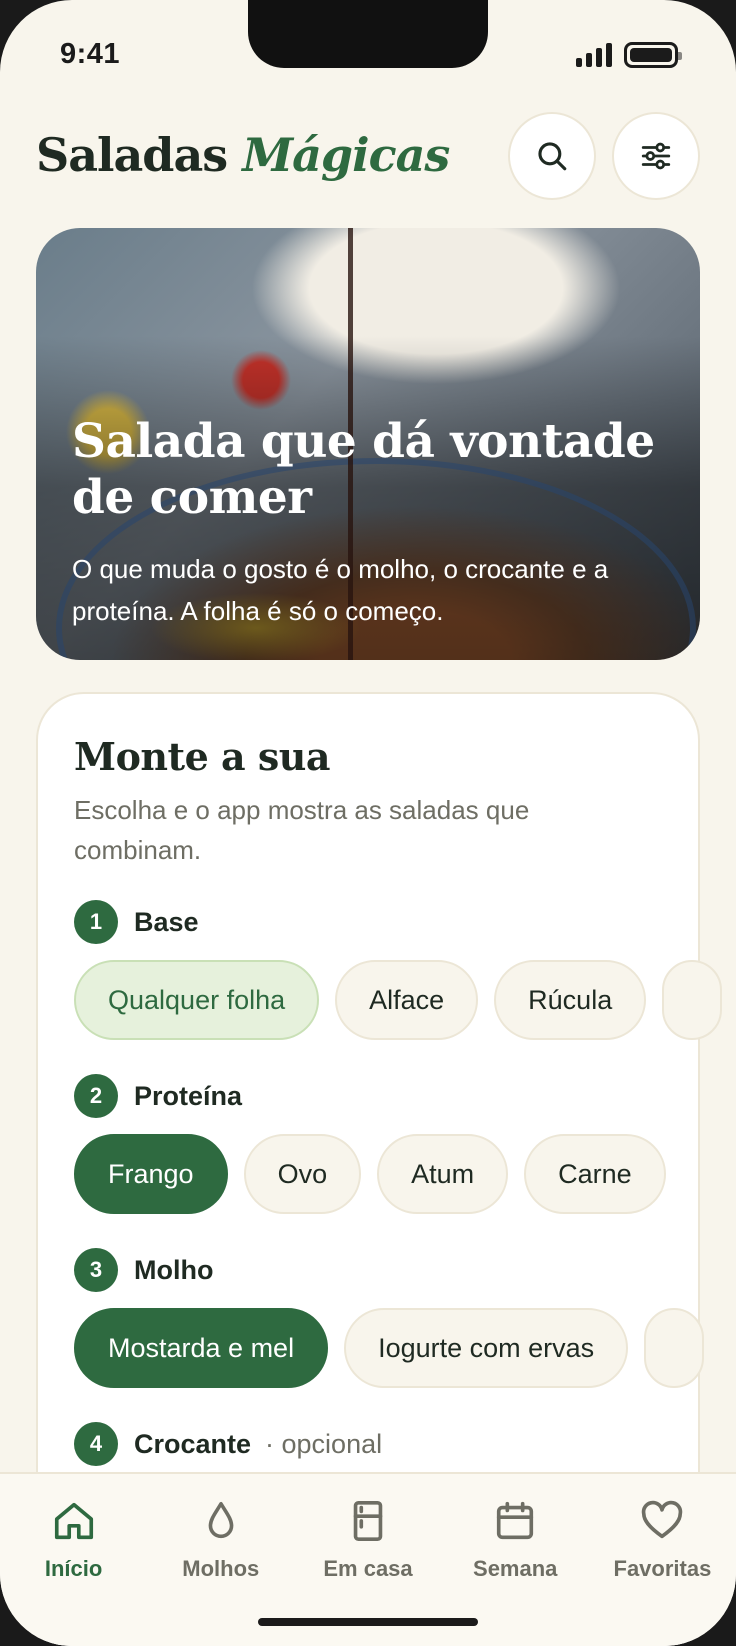  Describe the element at coordinates (90, 54) in the screenshot. I see `status-time: 9:41` at that location.